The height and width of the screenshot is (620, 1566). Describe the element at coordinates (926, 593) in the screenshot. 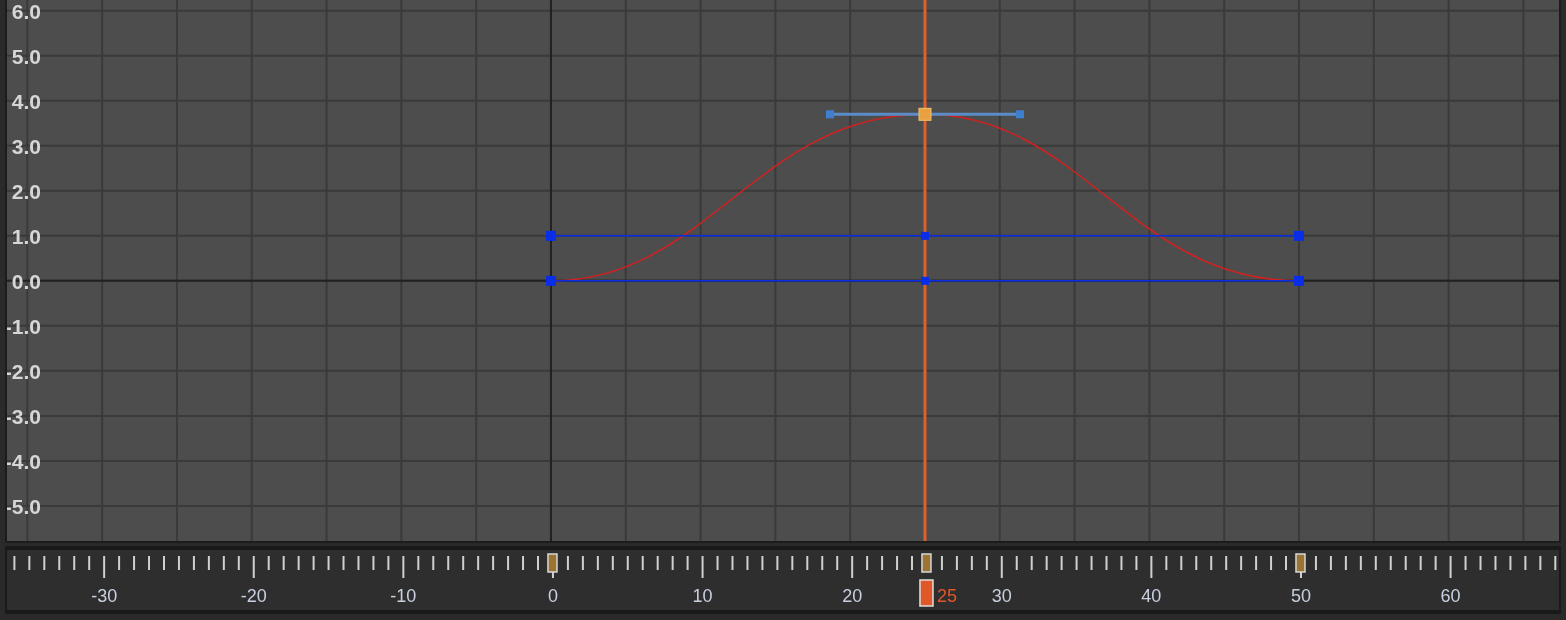

I see `time-slider-handle` at that location.